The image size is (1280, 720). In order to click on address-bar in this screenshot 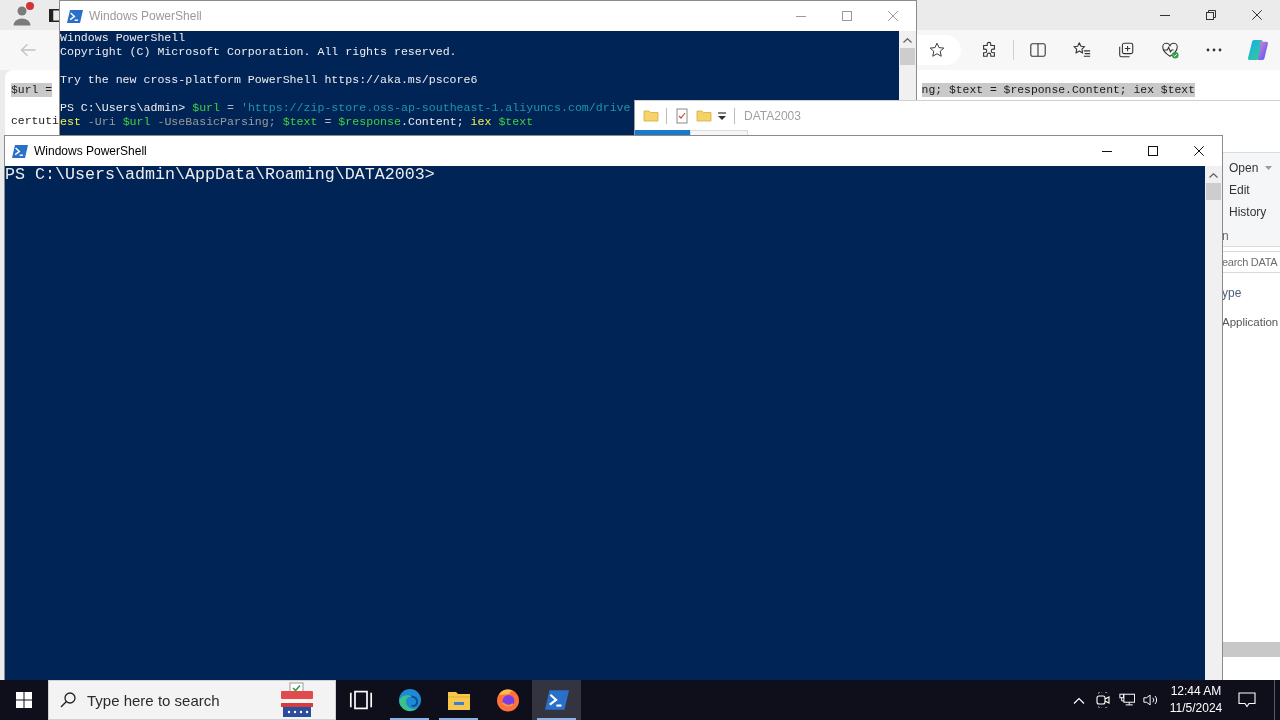, I will do `click(938, 50)`.